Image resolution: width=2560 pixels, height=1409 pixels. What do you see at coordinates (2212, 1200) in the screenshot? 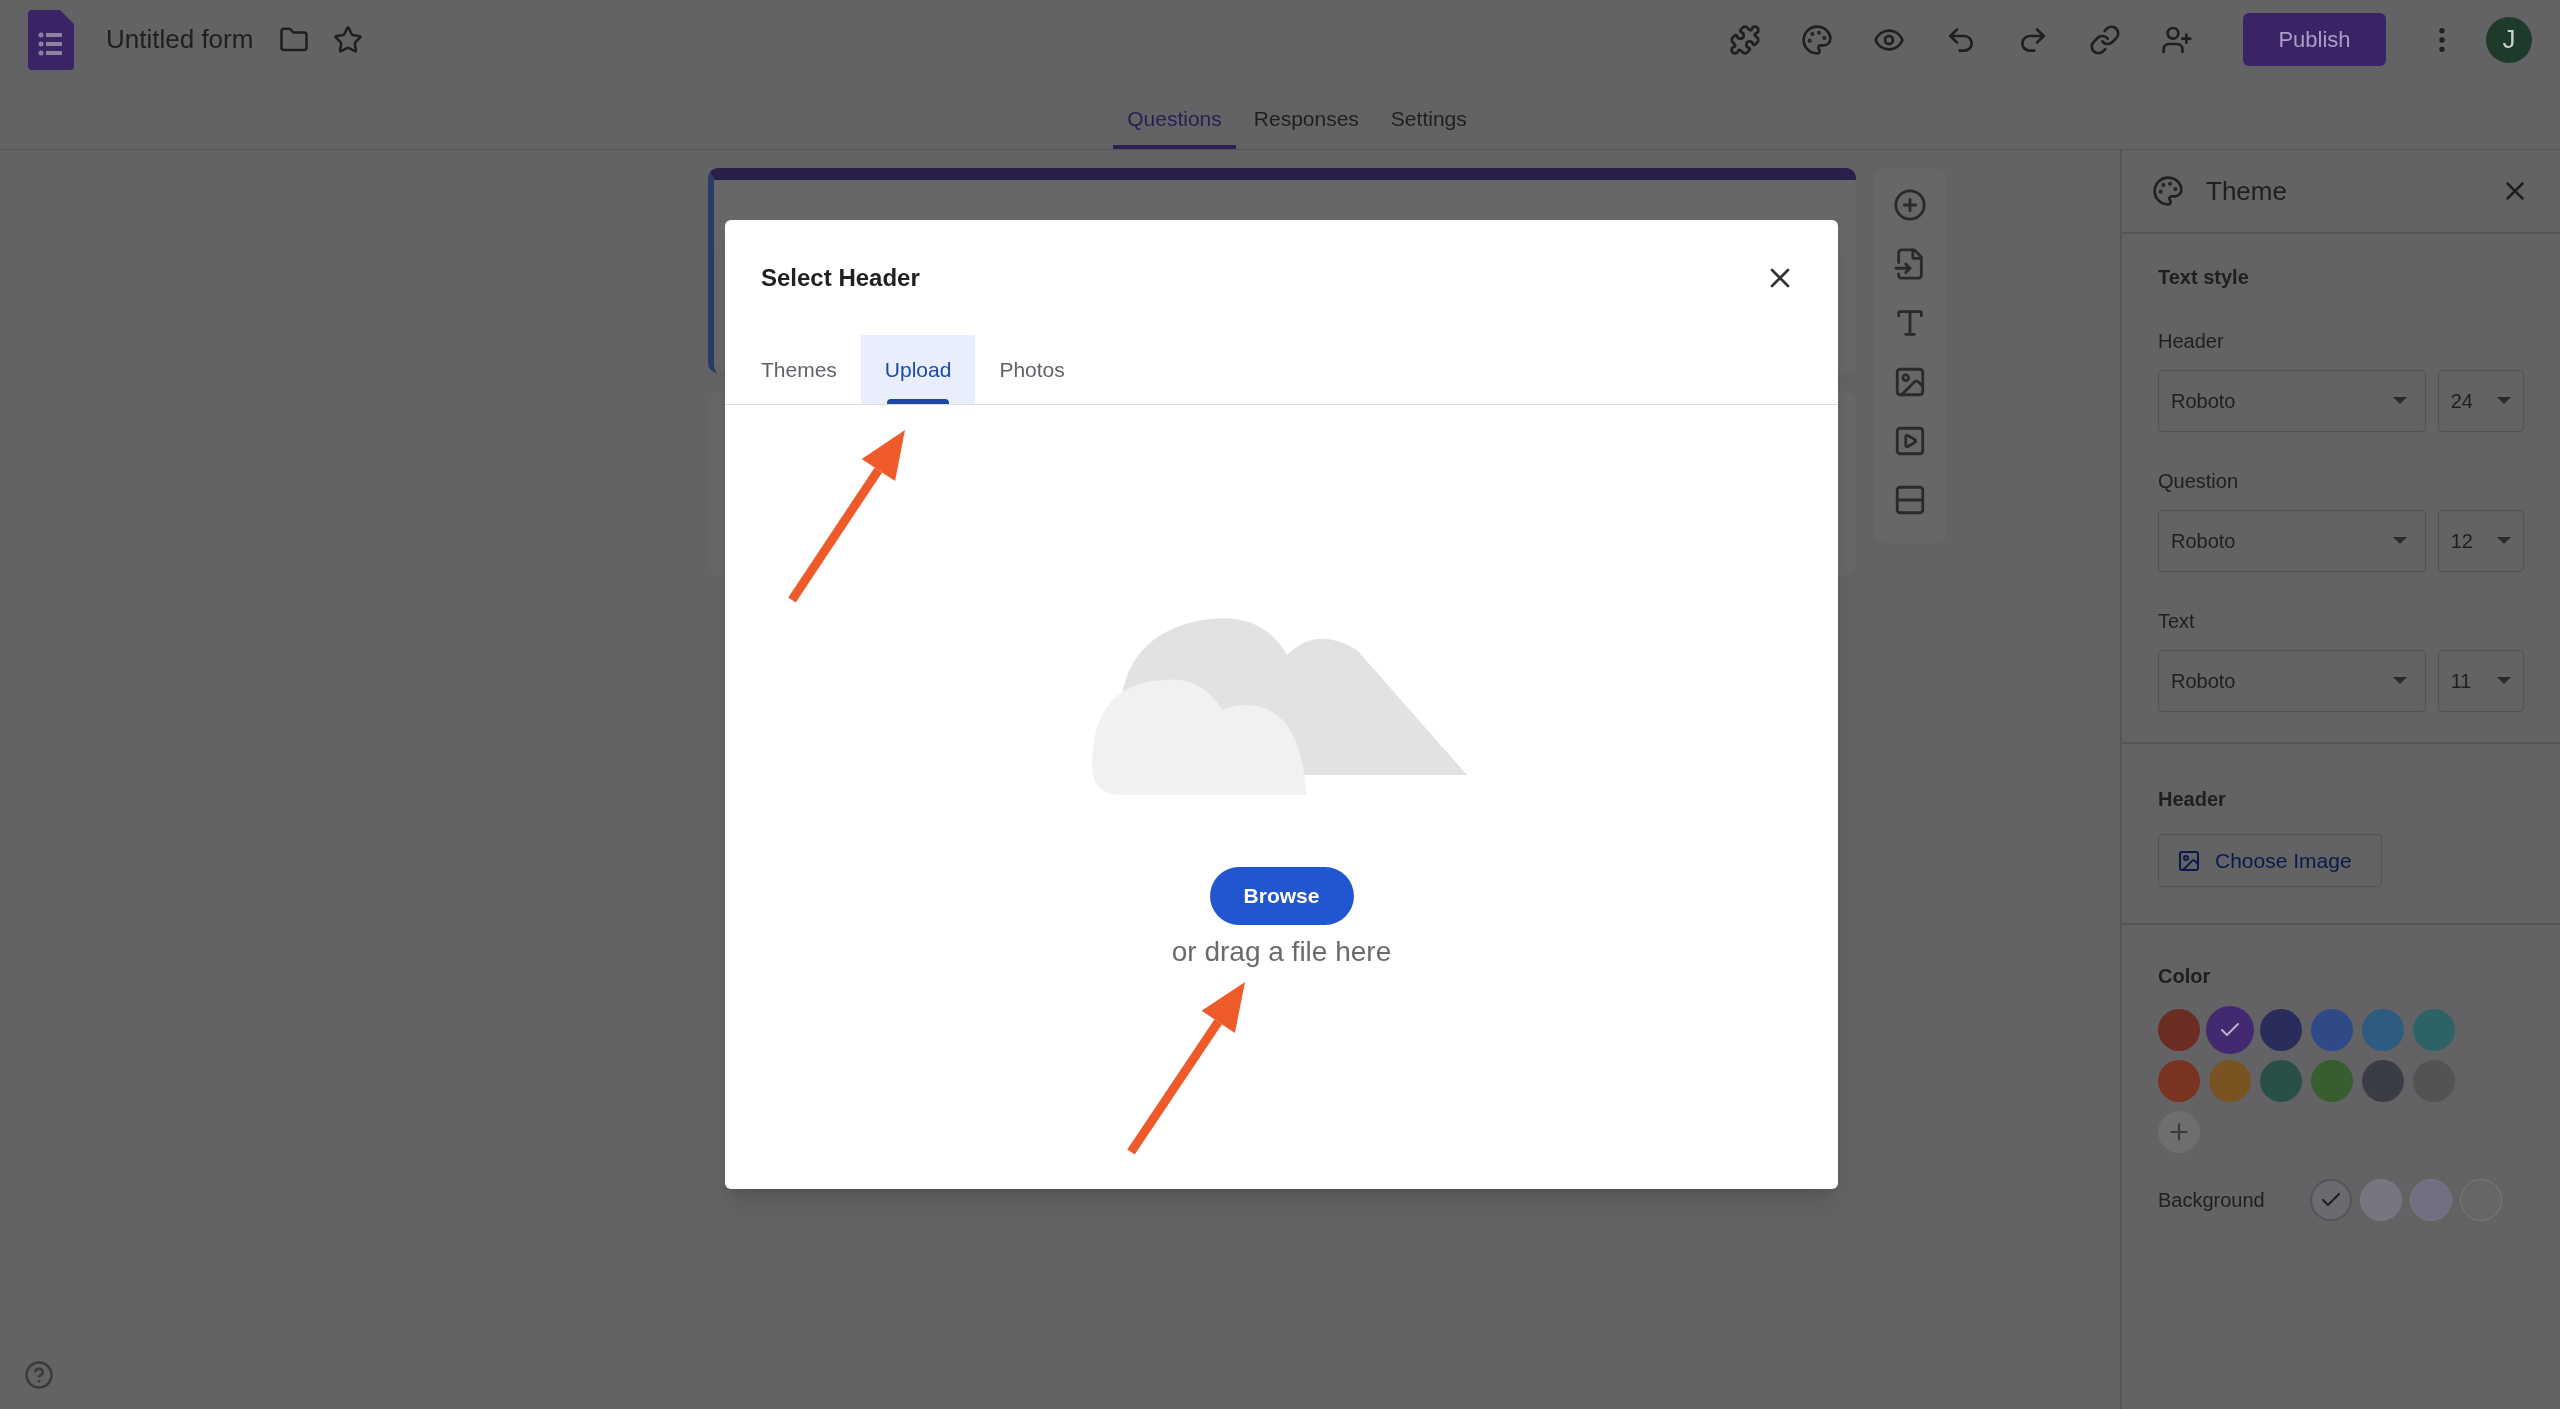
I see `field-label: Background` at bounding box center [2212, 1200].